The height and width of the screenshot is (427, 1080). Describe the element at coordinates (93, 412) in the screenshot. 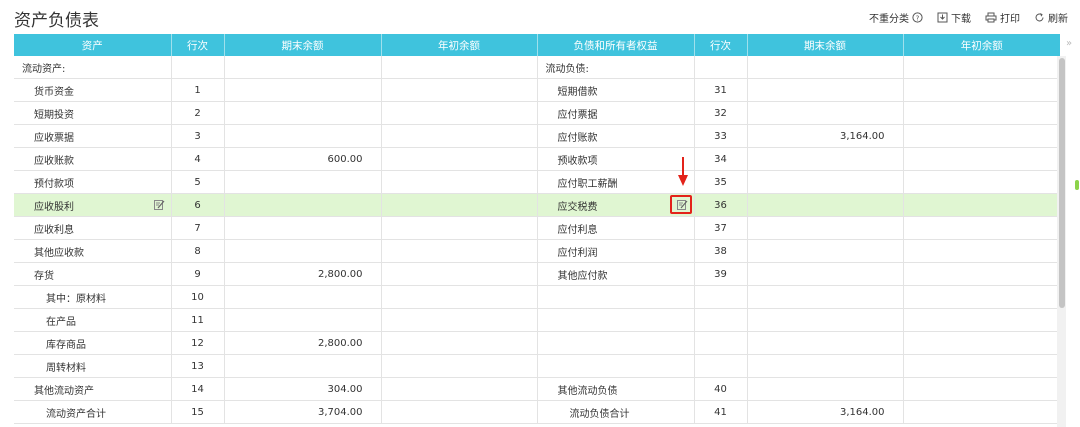

I see `asset-label-cell: 流动资产合计` at that location.